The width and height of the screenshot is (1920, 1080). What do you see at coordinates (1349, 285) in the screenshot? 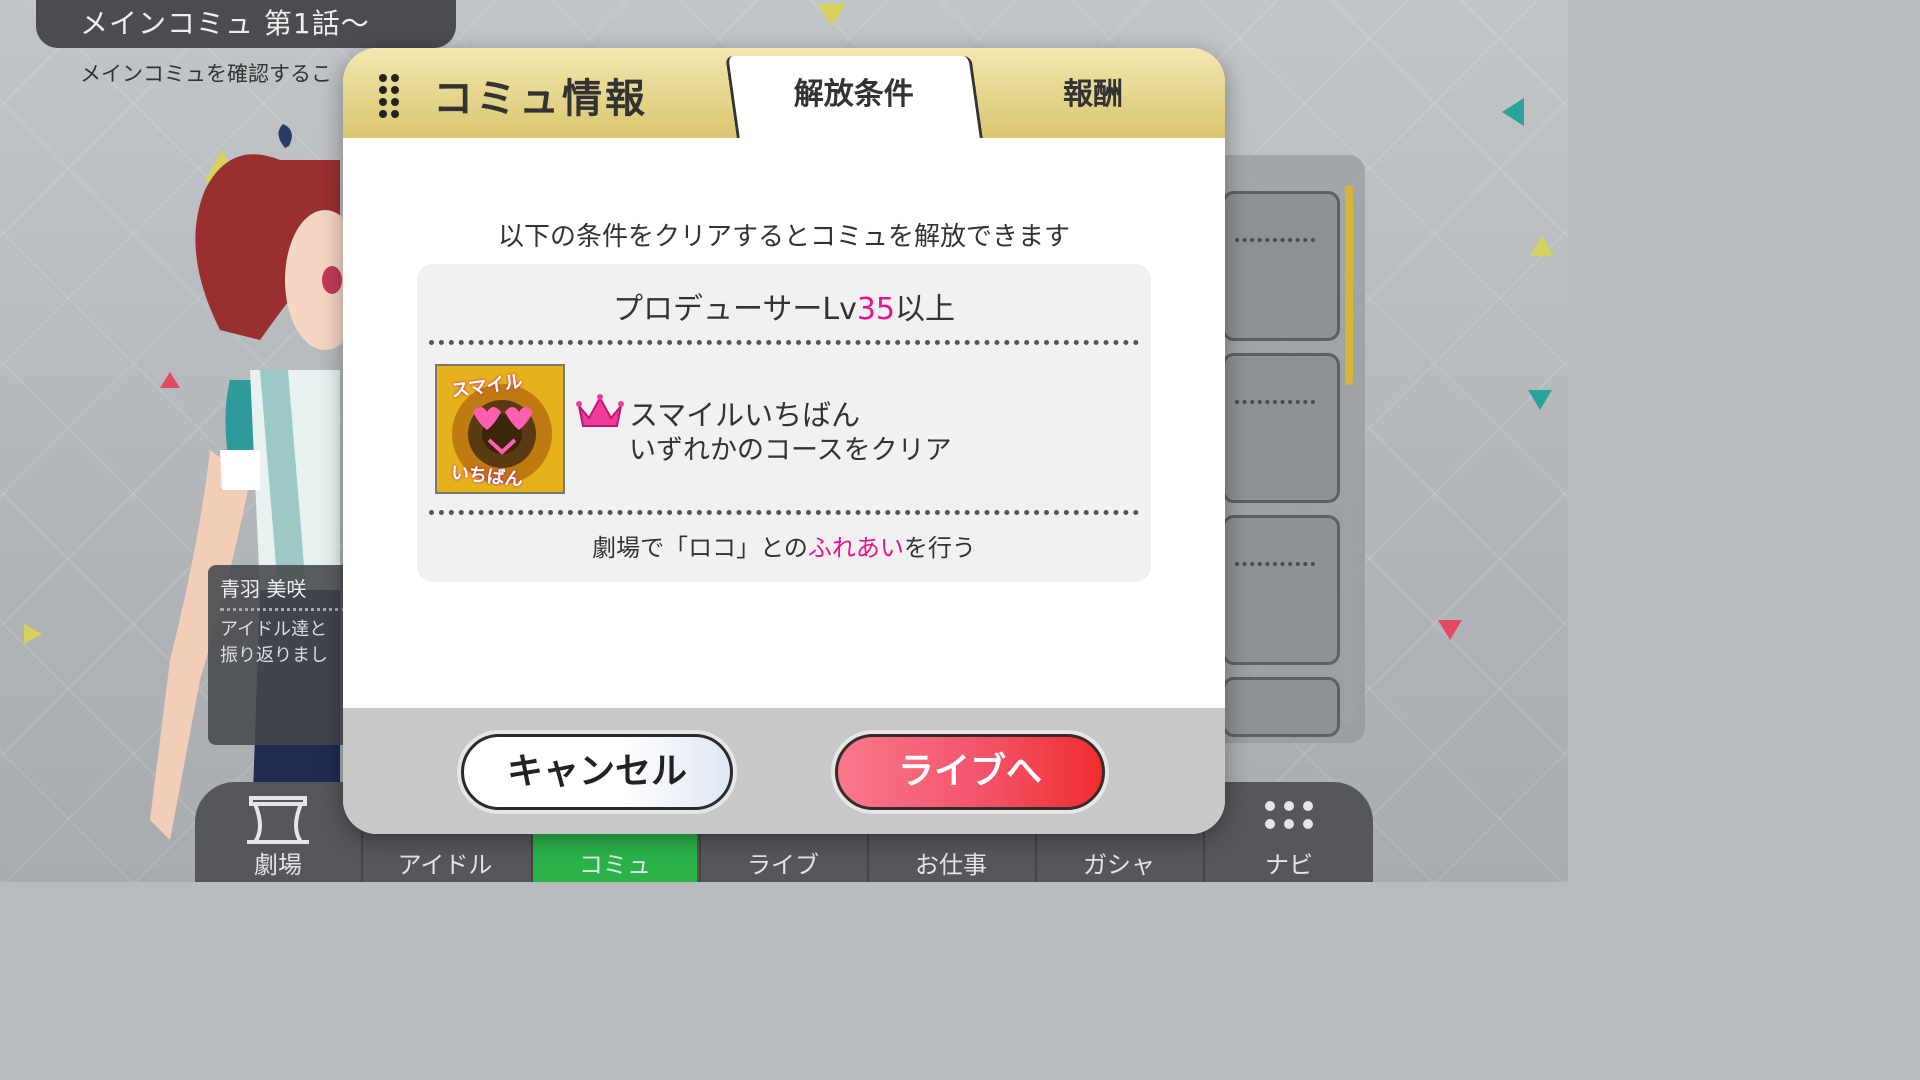
I see `scrollbar-thumb` at bounding box center [1349, 285].